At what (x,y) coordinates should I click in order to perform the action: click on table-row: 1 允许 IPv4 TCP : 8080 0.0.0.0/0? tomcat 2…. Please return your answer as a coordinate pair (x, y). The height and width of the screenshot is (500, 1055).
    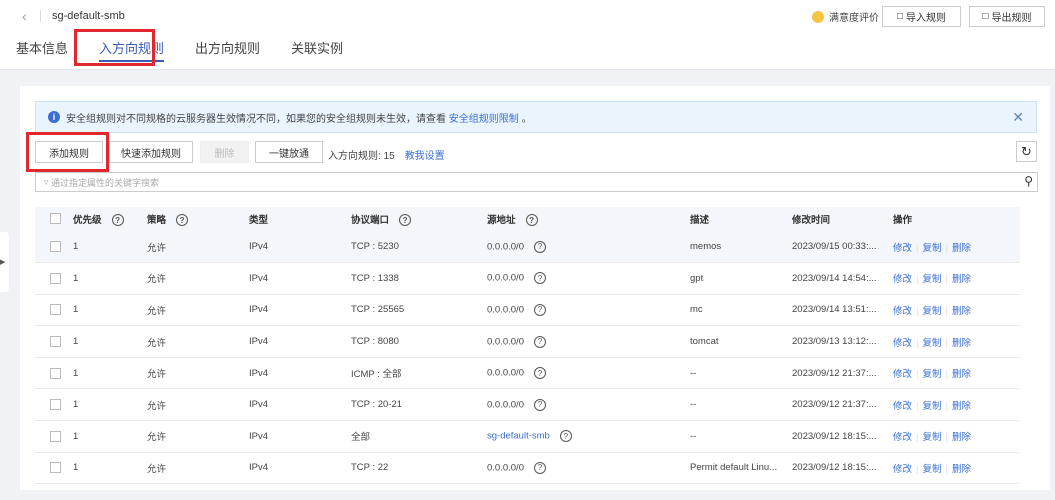
    Looking at the image, I should click on (527, 341).